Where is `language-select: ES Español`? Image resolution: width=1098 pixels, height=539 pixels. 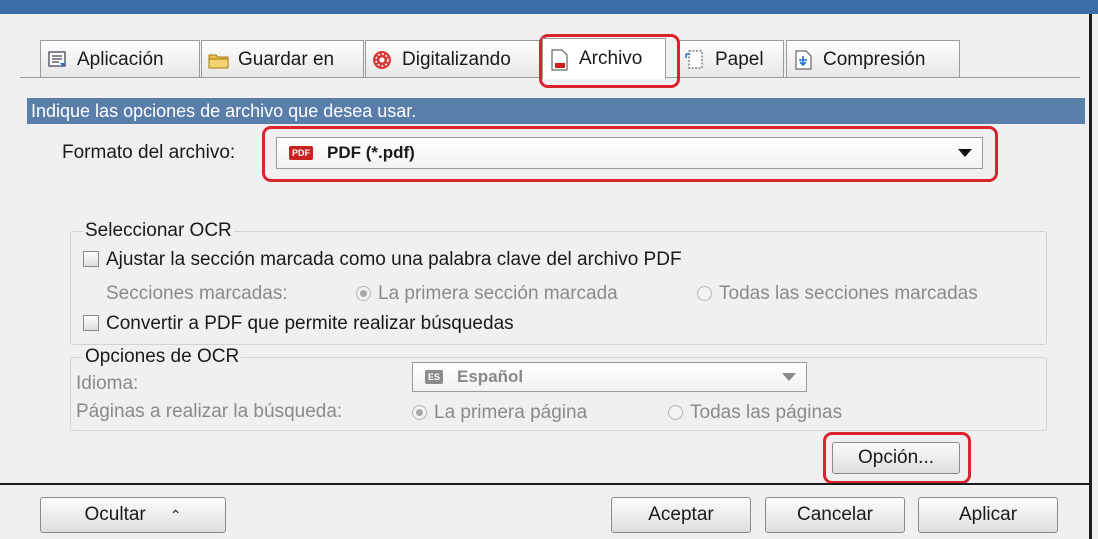 language-select: ES Español is located at coordinates (609, 377).